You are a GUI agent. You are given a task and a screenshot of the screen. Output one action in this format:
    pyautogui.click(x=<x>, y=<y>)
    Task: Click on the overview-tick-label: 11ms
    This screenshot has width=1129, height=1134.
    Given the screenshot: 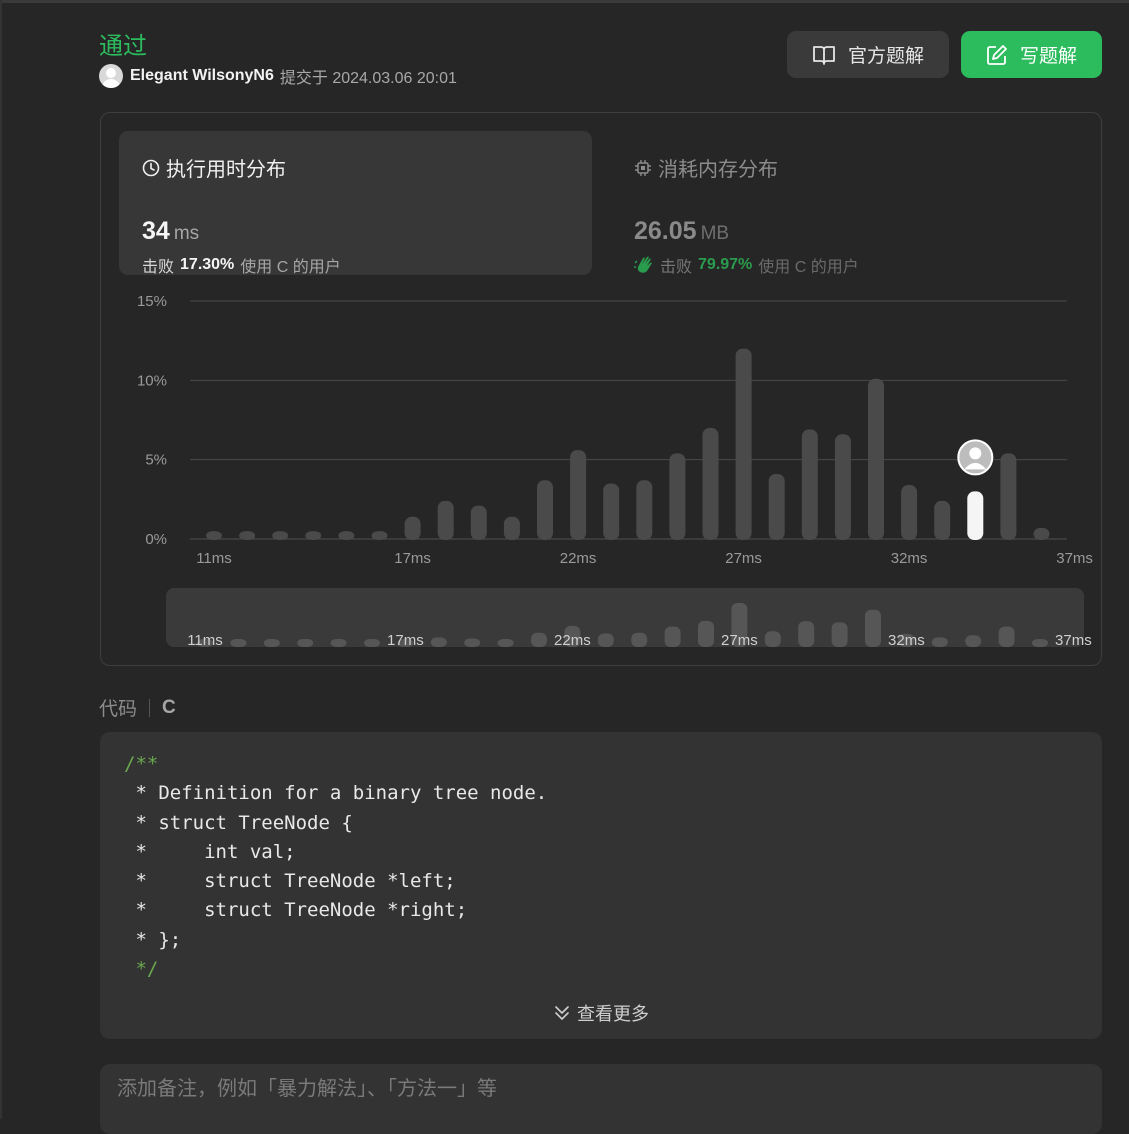 What is the action you would take?
    pyautogui.click(x=205, y=640)
    